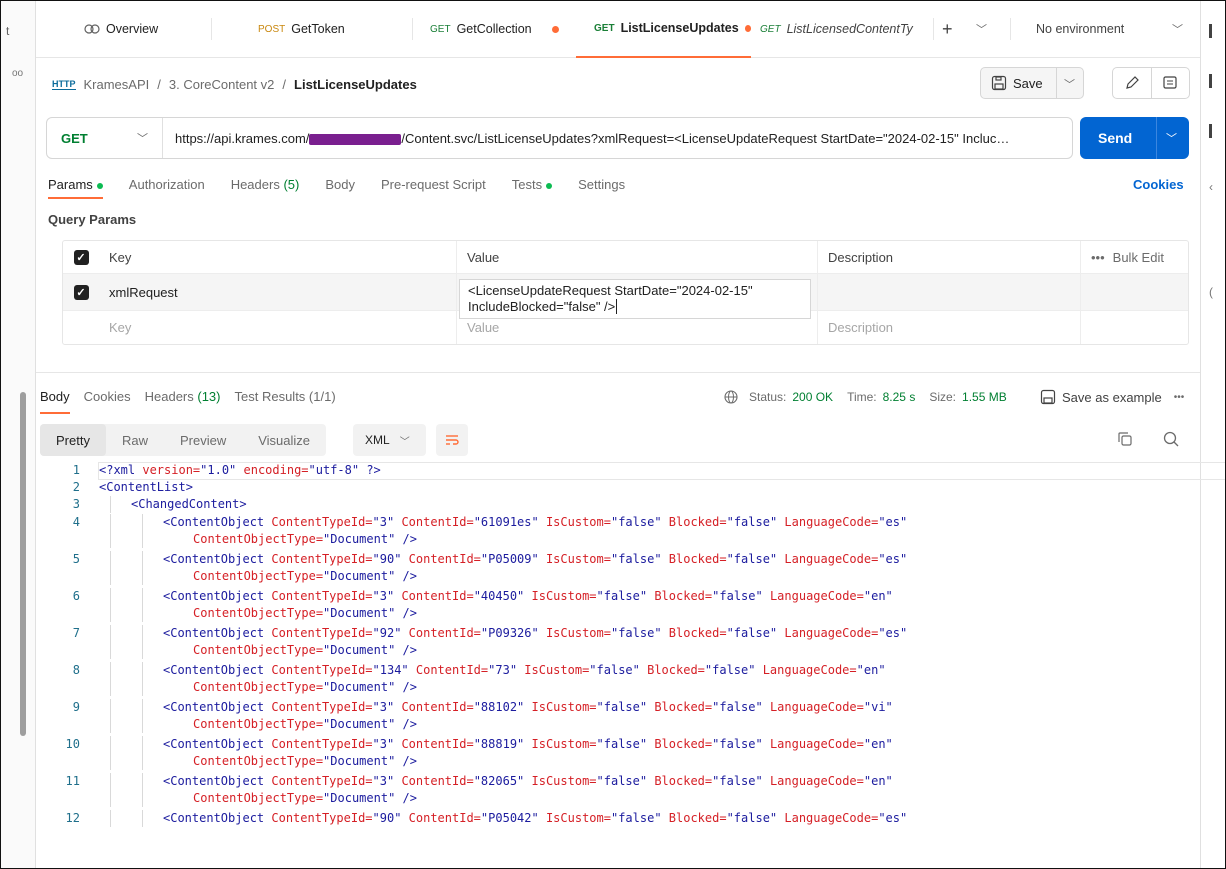 The height and width of the screenshot is (869, 1226). Describe the element at coordinates (1171, 440) in the screenshot. I see `search-icon` at that location.